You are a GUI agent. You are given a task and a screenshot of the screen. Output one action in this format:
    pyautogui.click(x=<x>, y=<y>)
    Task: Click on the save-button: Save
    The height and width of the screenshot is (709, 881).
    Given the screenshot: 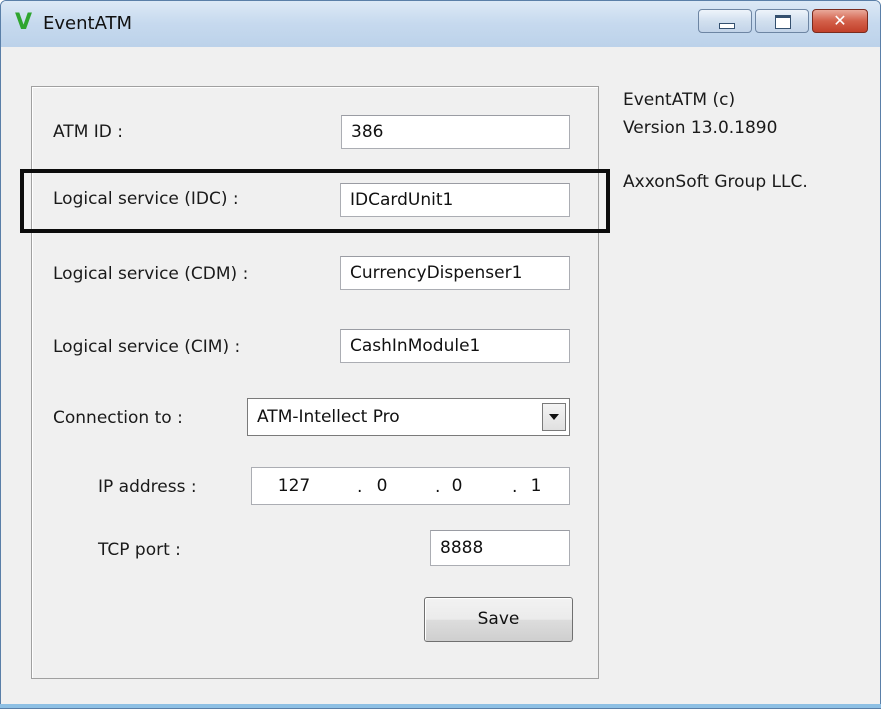 What is the action you would take?
    pyautogui.click(x=498, y=619)
    